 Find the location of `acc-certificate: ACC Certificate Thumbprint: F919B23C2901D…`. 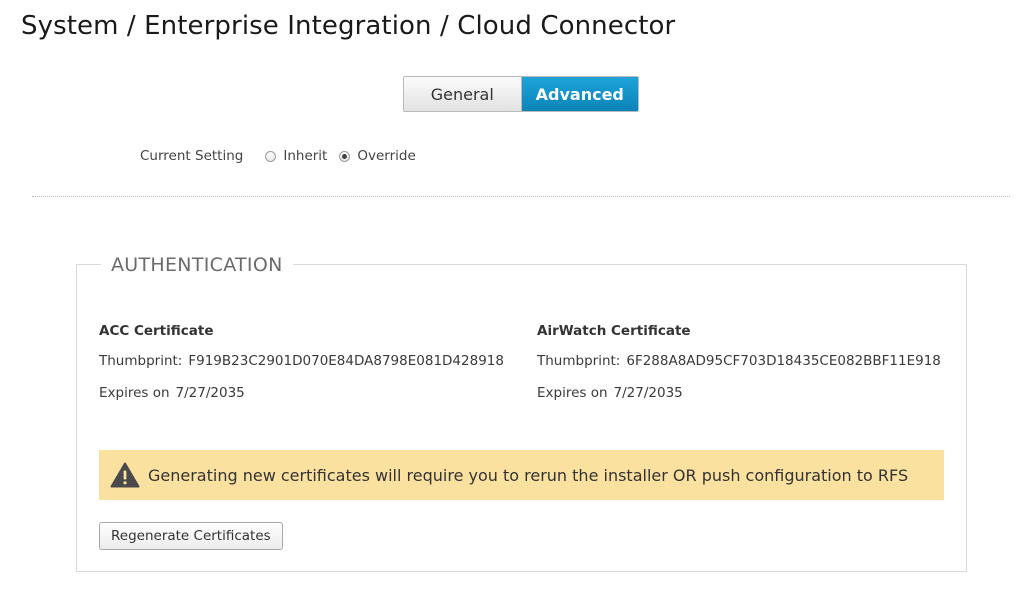

acc-certificate: ACC Certificate Thumbprint: F919B23C2901D… is located at coordinates (301, 370).